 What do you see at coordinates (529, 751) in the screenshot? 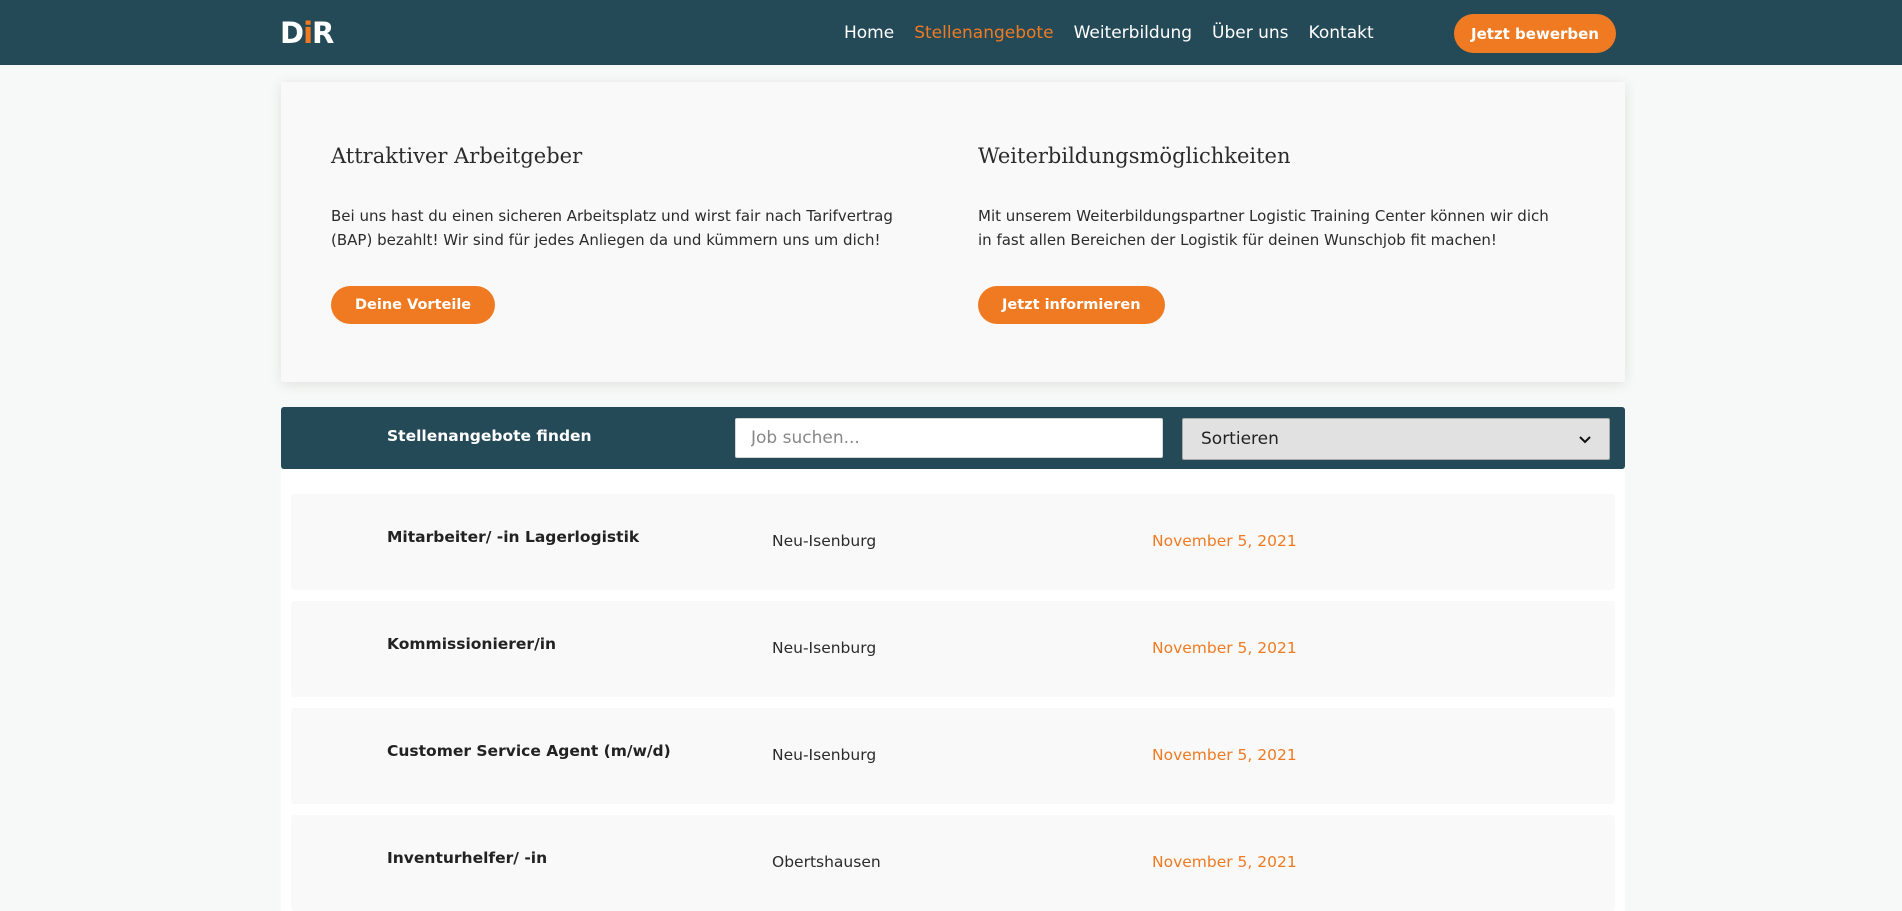
I see `job-title: Customer Service Agent (m/w/d)` at bounding box center [529, 751].